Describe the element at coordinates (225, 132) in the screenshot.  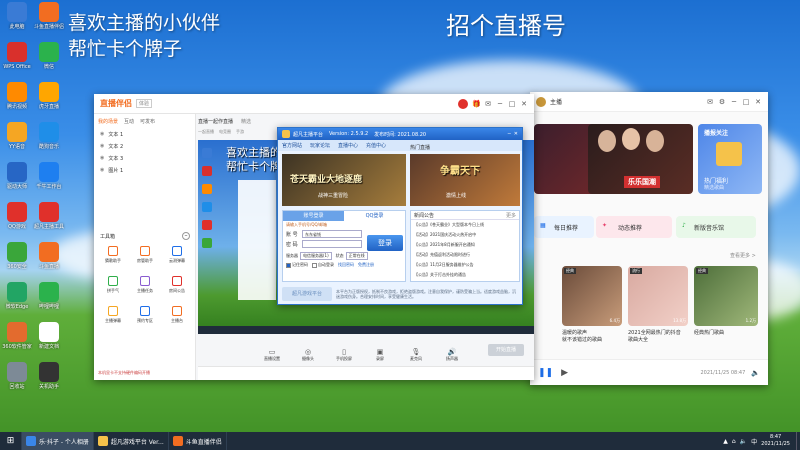
I see `subtab: 电竞圈` at that location.